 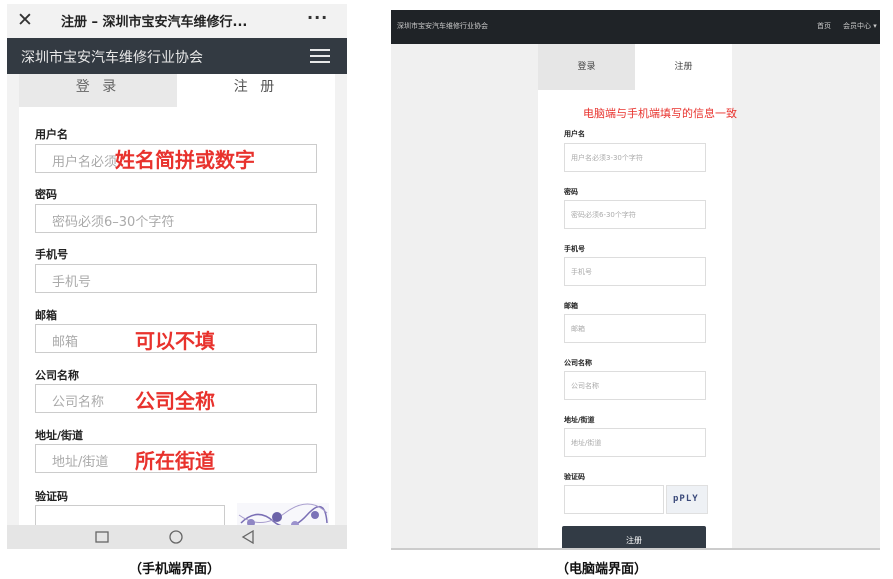 I want to click on desktop-username-placeholder: 用户名必须3-30个字符, so click(x=607, y=158).